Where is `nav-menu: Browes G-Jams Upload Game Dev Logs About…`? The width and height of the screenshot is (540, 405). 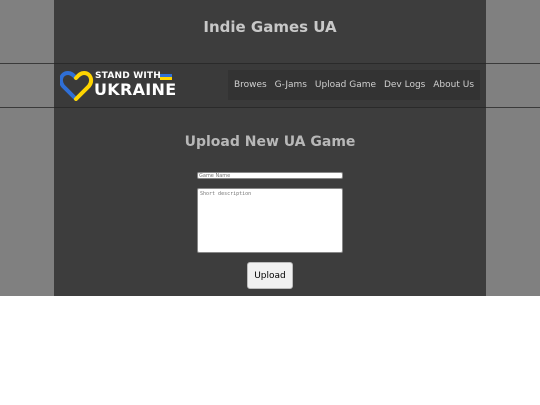 nav-menu: Browes G-Jams Upload Game Dev Logs About… is located at coordinates (354, 85).